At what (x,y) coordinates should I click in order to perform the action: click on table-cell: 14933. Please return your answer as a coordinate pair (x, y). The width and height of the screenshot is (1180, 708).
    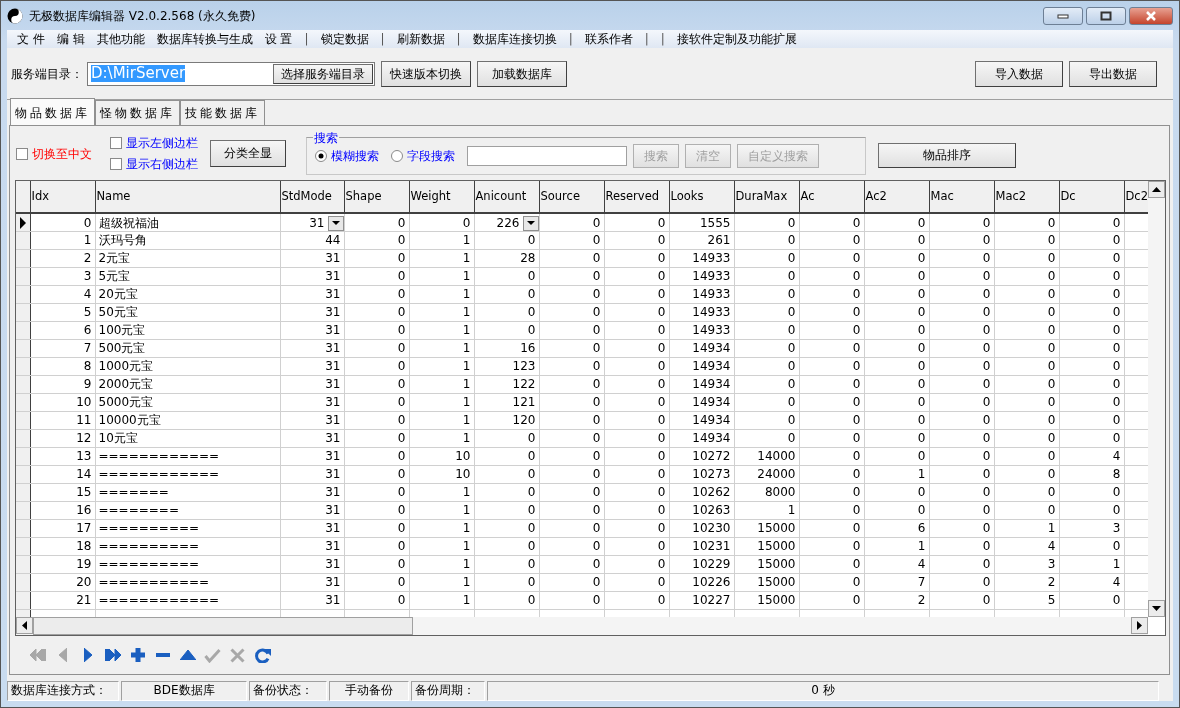
    Looking at the image, I should click on (711, 276).